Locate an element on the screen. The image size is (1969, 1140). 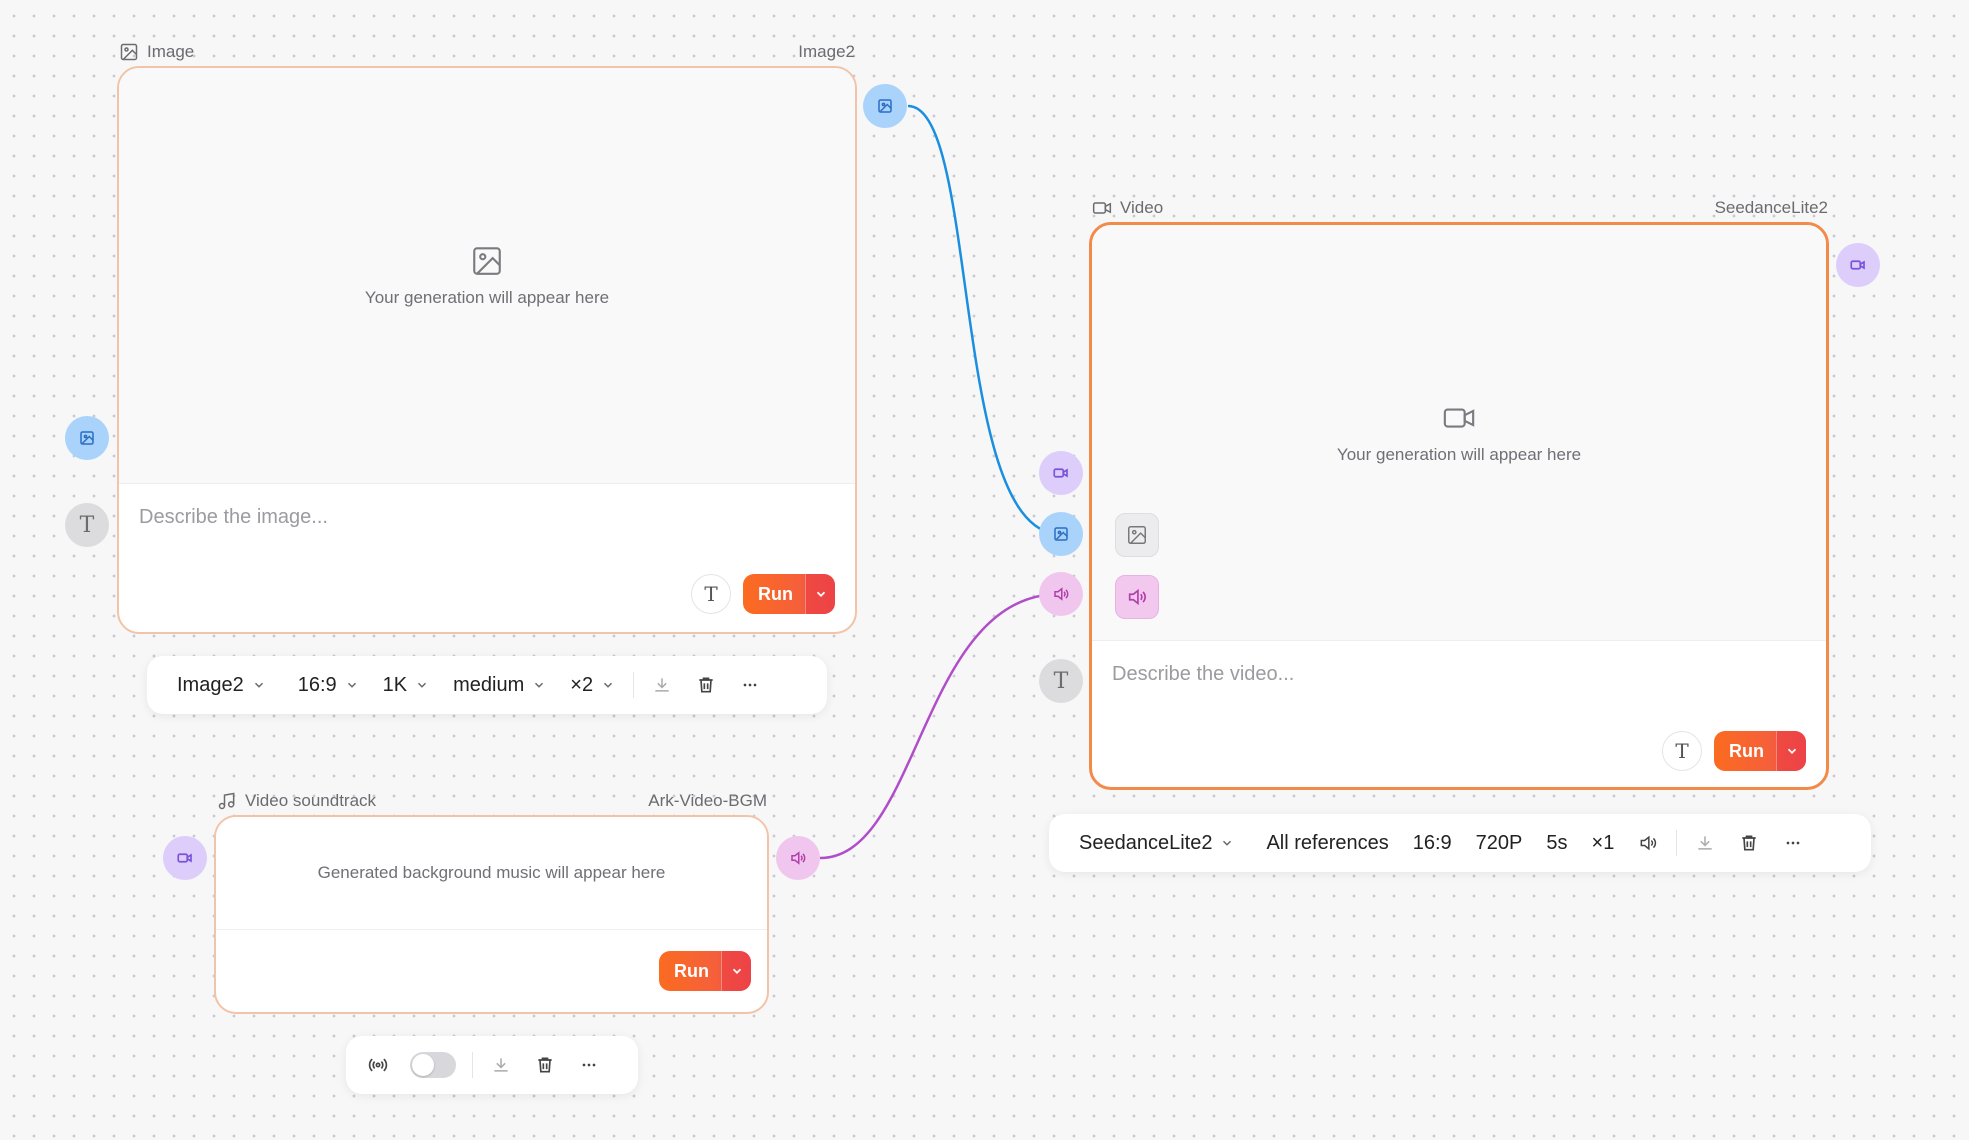
soundtrack-node-title: Video soundtrack is located at coordinates (311, 800).